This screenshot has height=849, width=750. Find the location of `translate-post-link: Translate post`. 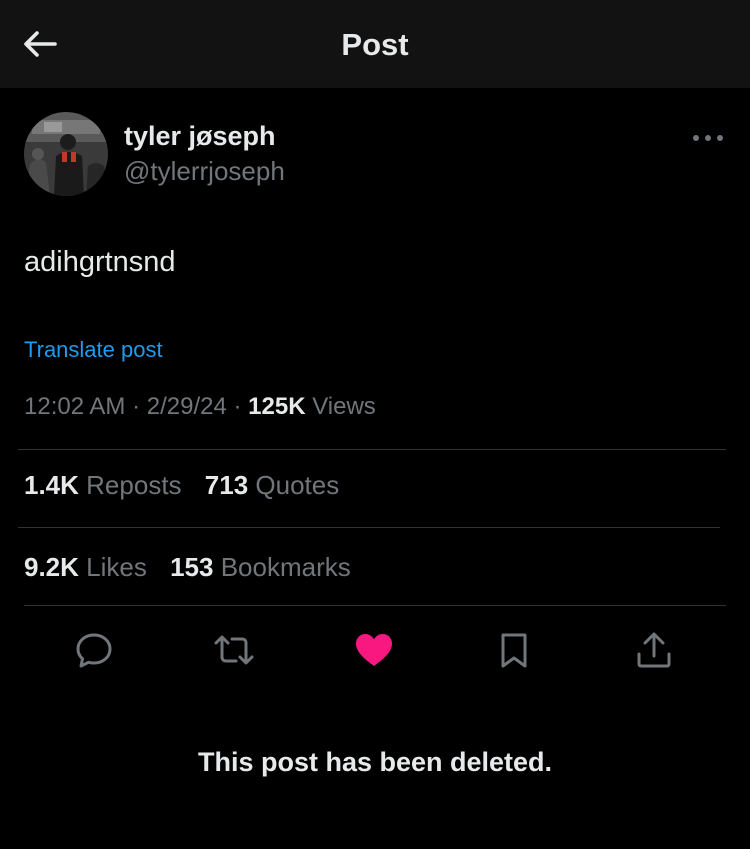

translate-post-link: Translate post is located at coordinates (93, 350).